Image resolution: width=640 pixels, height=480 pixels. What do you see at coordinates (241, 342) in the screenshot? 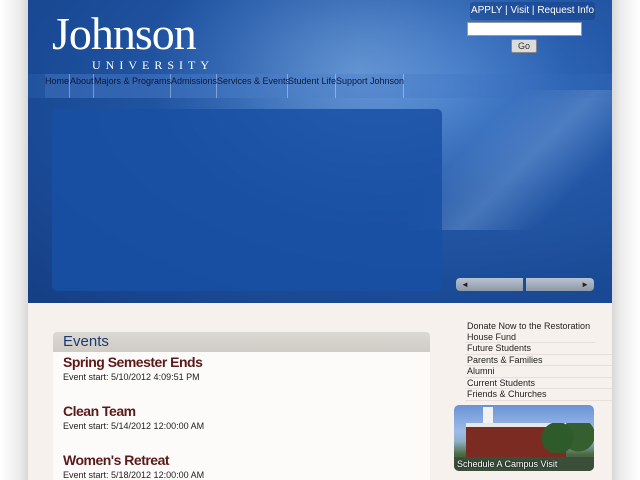
I see `events-heading: Events` at bounding box center [241, 342].